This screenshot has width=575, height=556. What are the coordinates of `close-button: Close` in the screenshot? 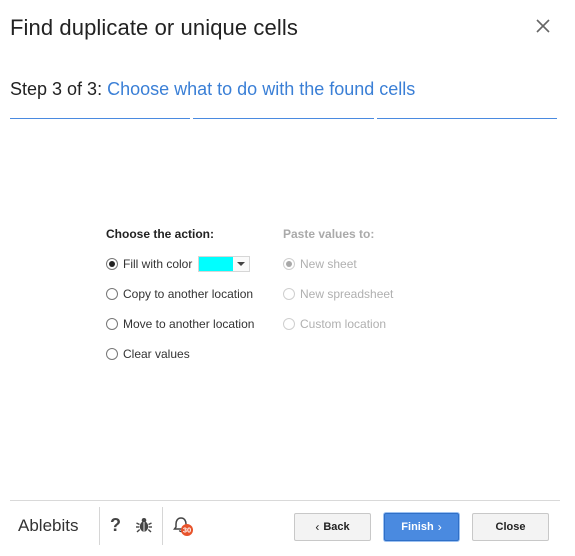 It's located at (510, 527).